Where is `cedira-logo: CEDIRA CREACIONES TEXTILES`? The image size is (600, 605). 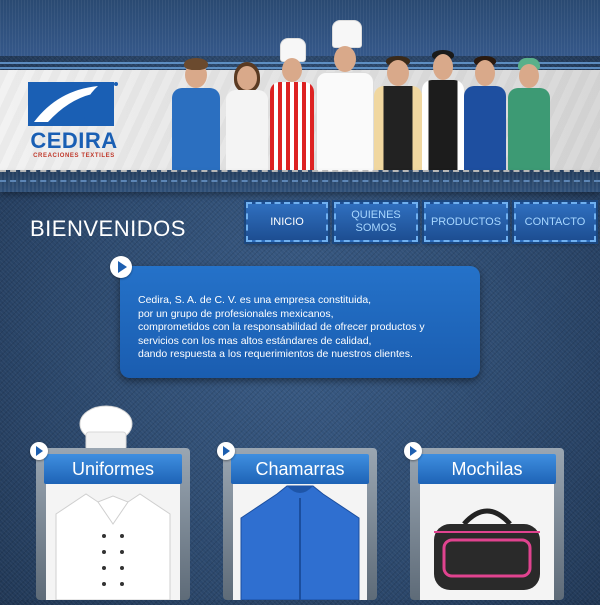
cedira-logo: CEDIRA CREACIONES TEXTILES is located at coordinates (74, 122).